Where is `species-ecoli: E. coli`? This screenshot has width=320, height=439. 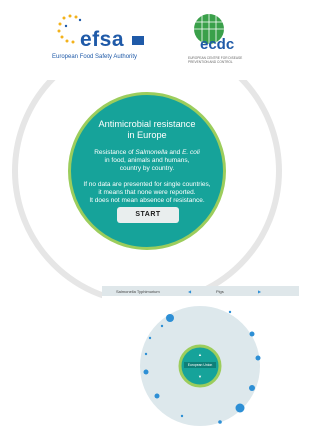 species-ecoli: E. coli is located at coordinates (191, 152).